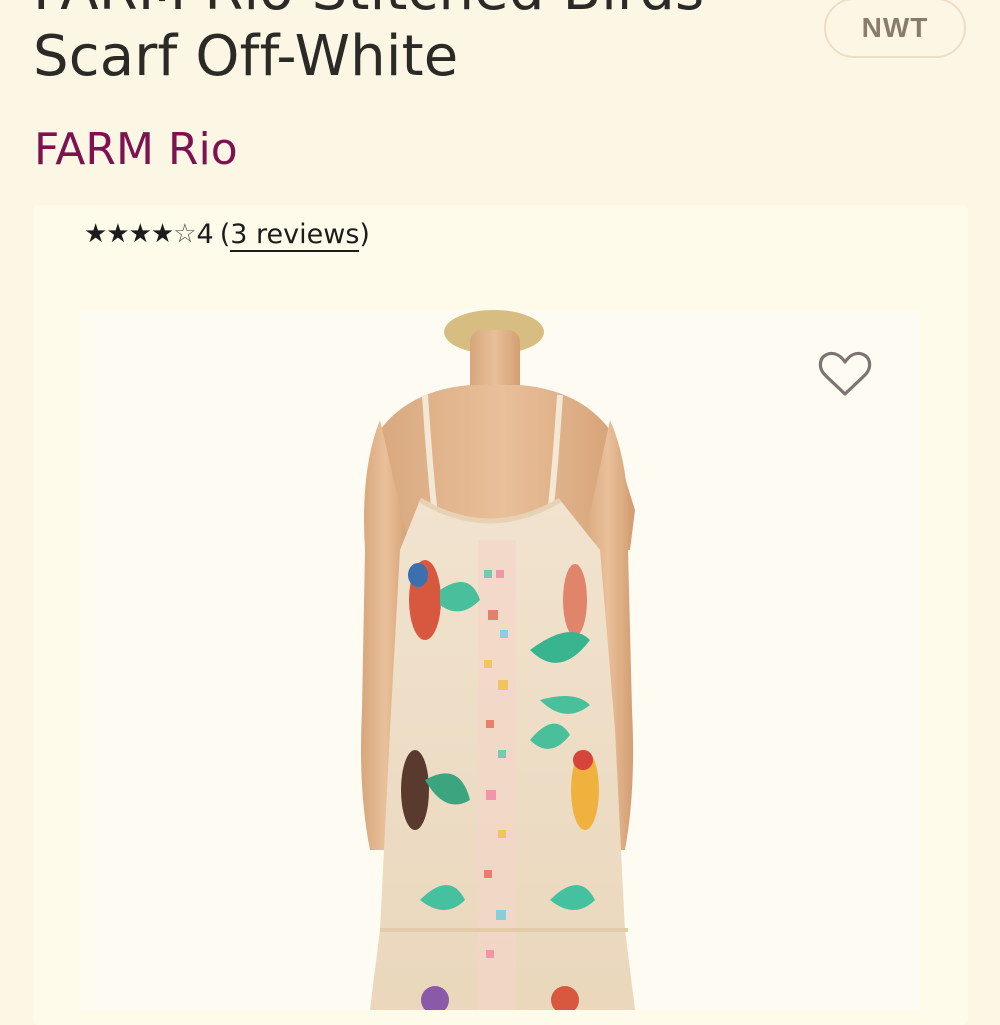  I want to click on heart-outline-icon, so click(845, 374).